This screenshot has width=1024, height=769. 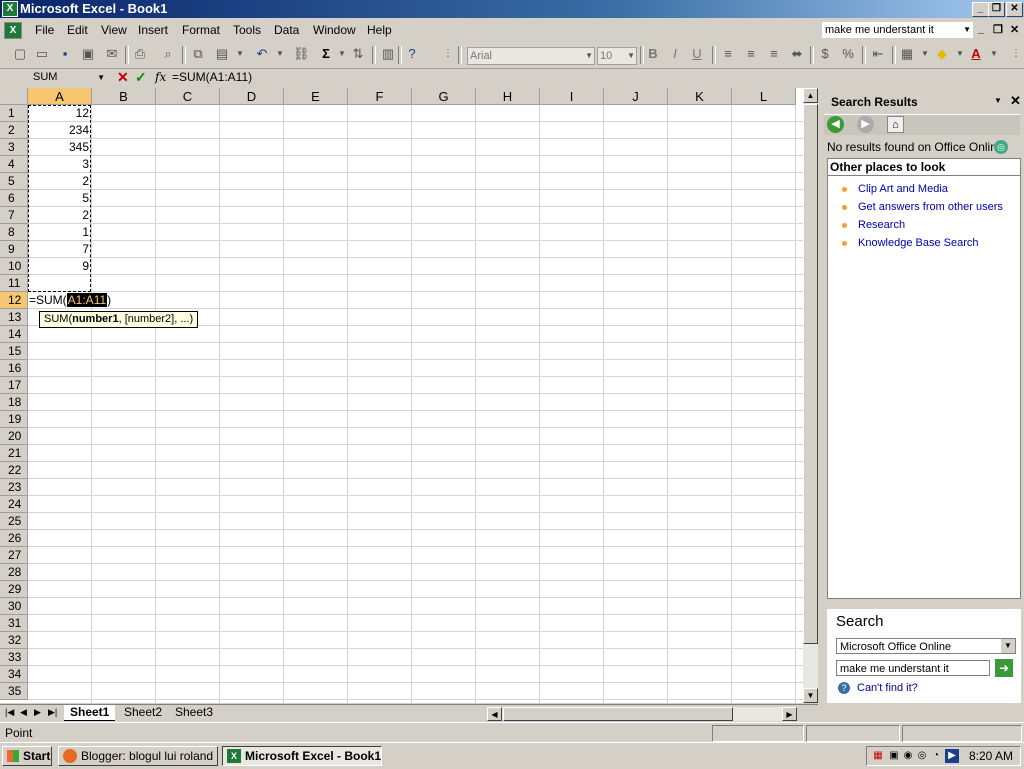 I want to click on italic-icon: I, so click(x=675, y=54).